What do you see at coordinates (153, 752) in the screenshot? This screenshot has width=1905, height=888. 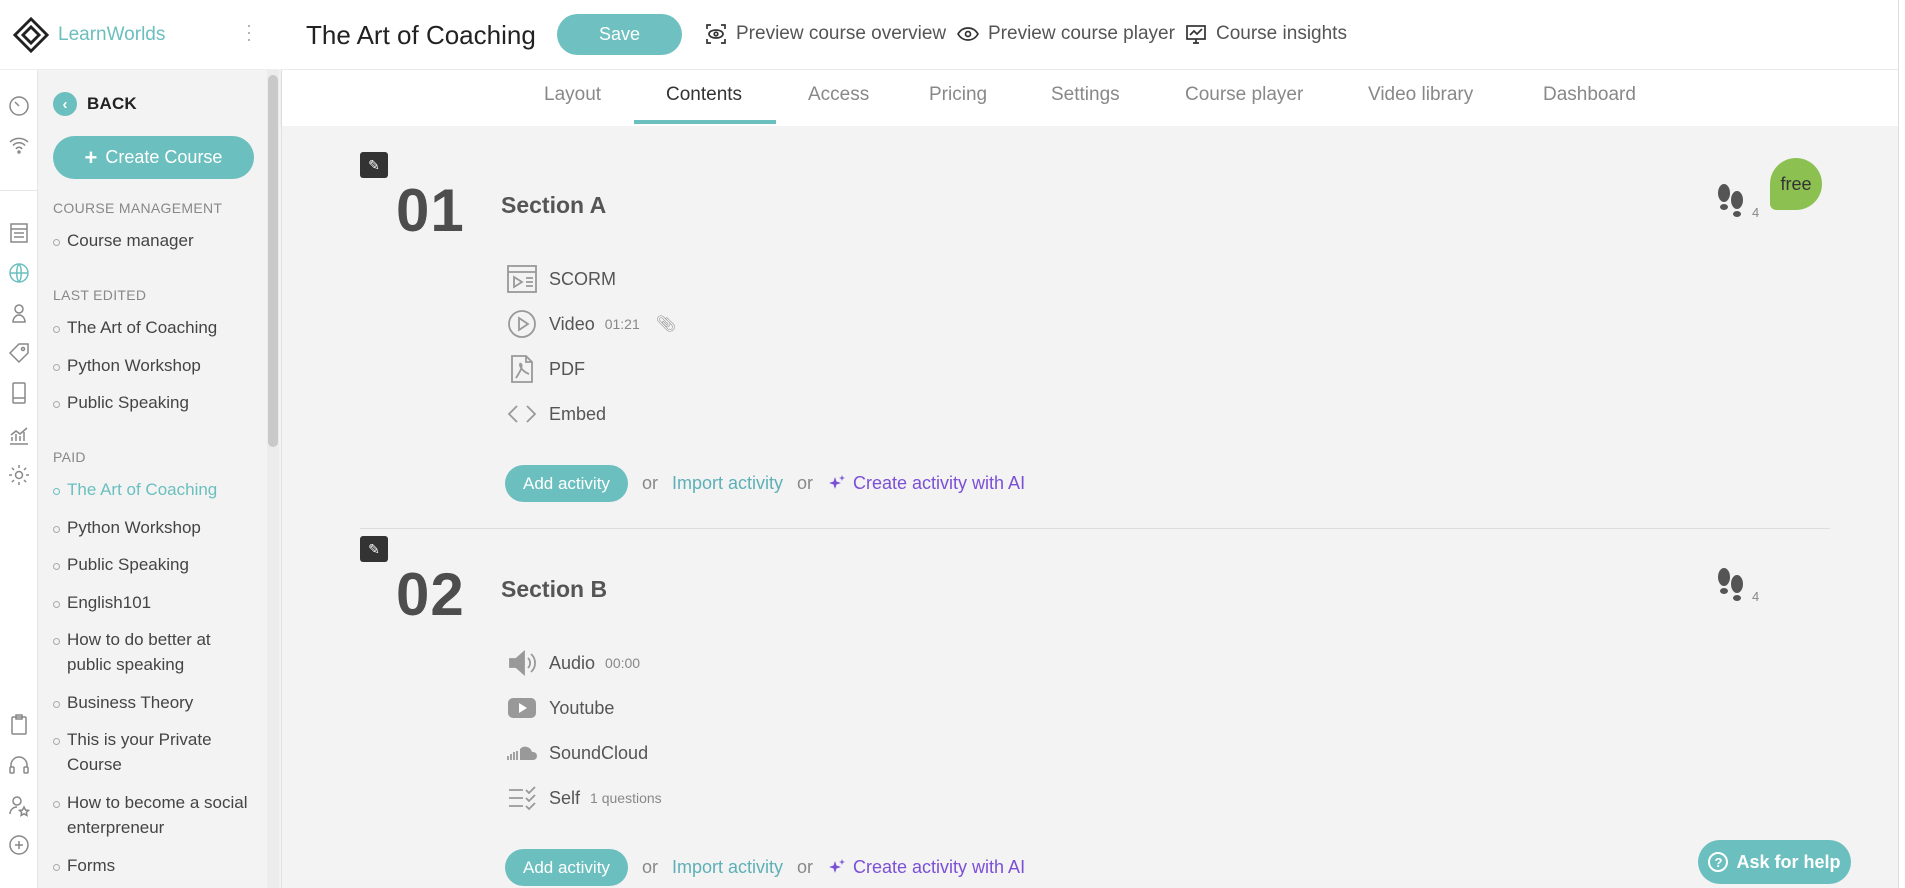 I see `sidebar-item-paid-private-course: This is your Private Course` at bounding box center [153, 752].